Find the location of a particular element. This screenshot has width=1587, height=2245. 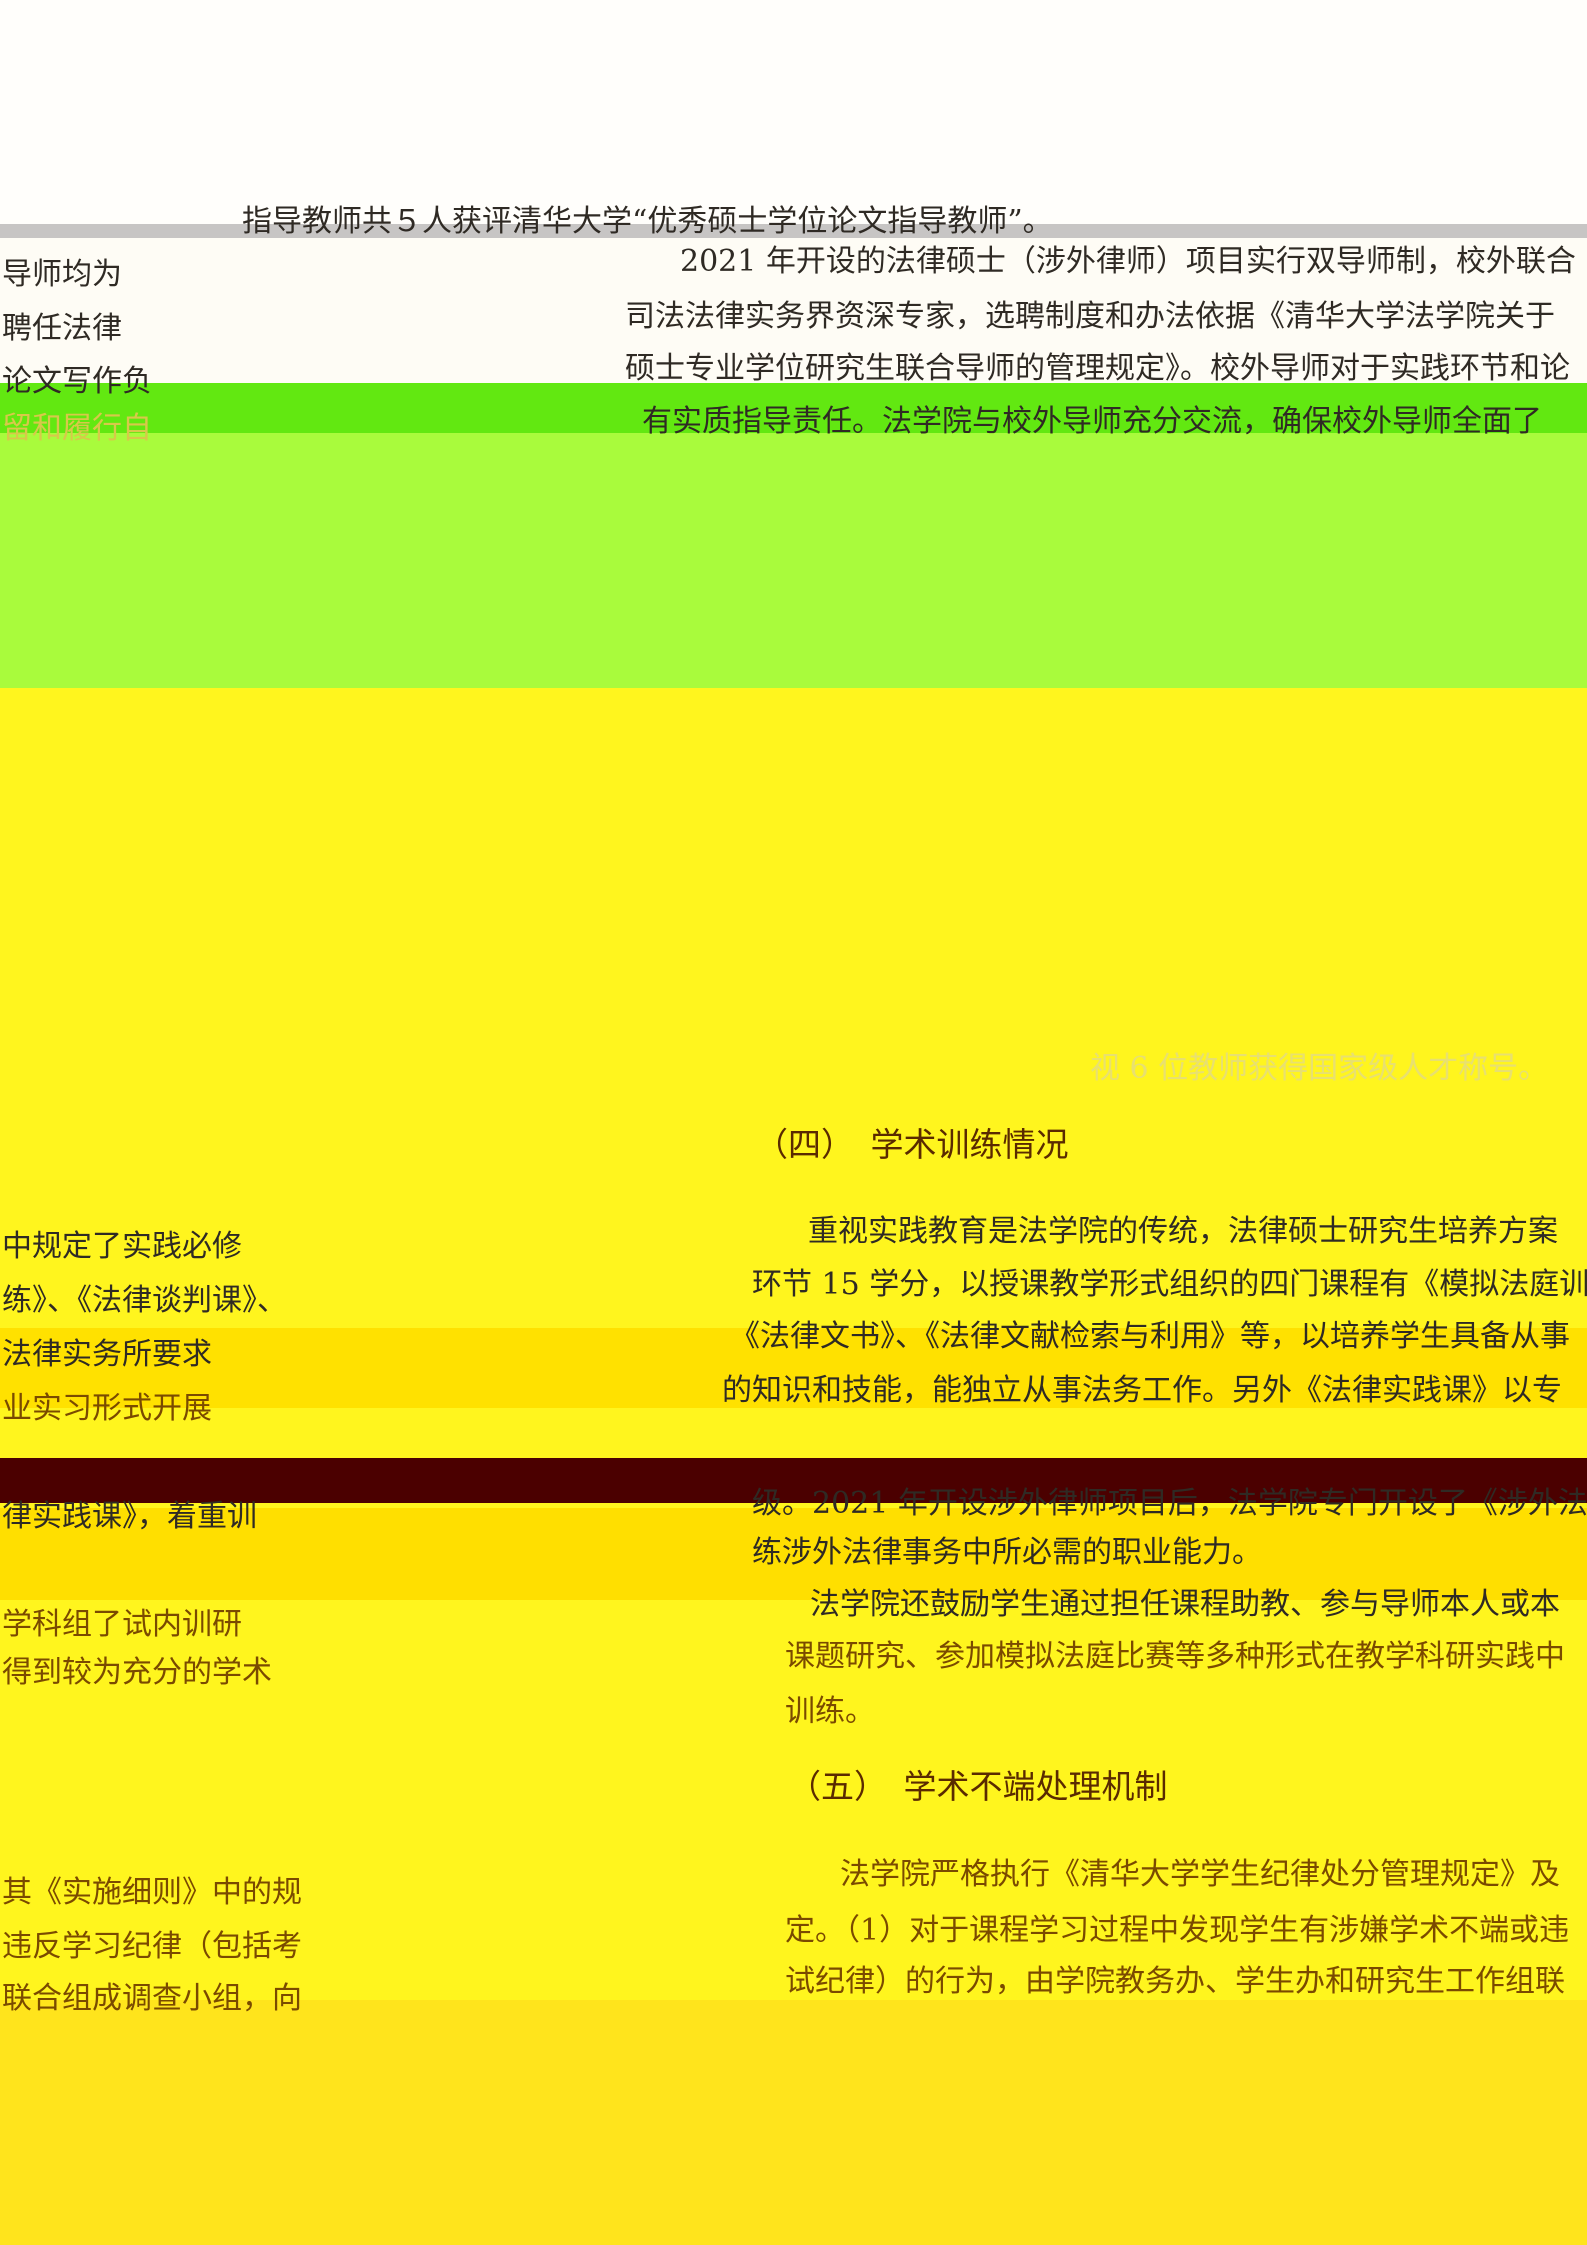

paragraph-line: 硕士专业学位研究生联合导师的管理规定》。校外导师对于实践环节和论 is located at coordinates (1097, 368).